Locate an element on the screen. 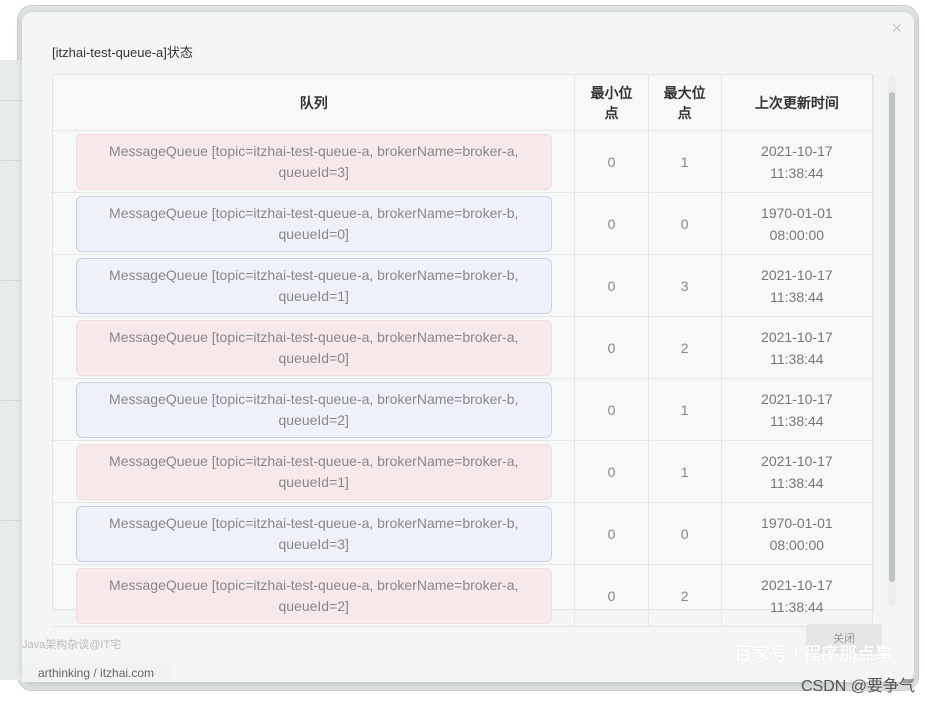  header-min-offset: 最小位点 is located at coordinates (611, 103).